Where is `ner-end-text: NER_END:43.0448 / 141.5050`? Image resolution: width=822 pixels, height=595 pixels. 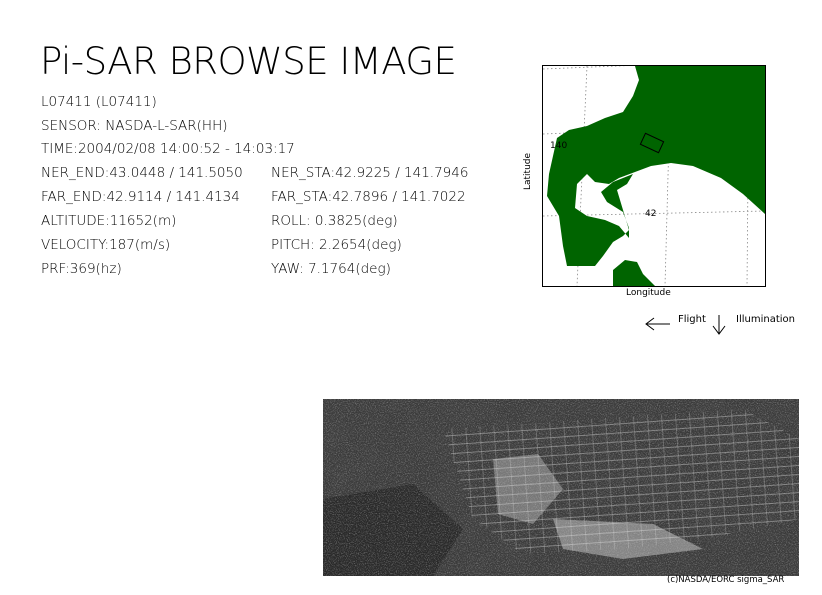 ner-end-text: NER_END:43.0448 / 141.5050 is located at coordinates (142, 173).